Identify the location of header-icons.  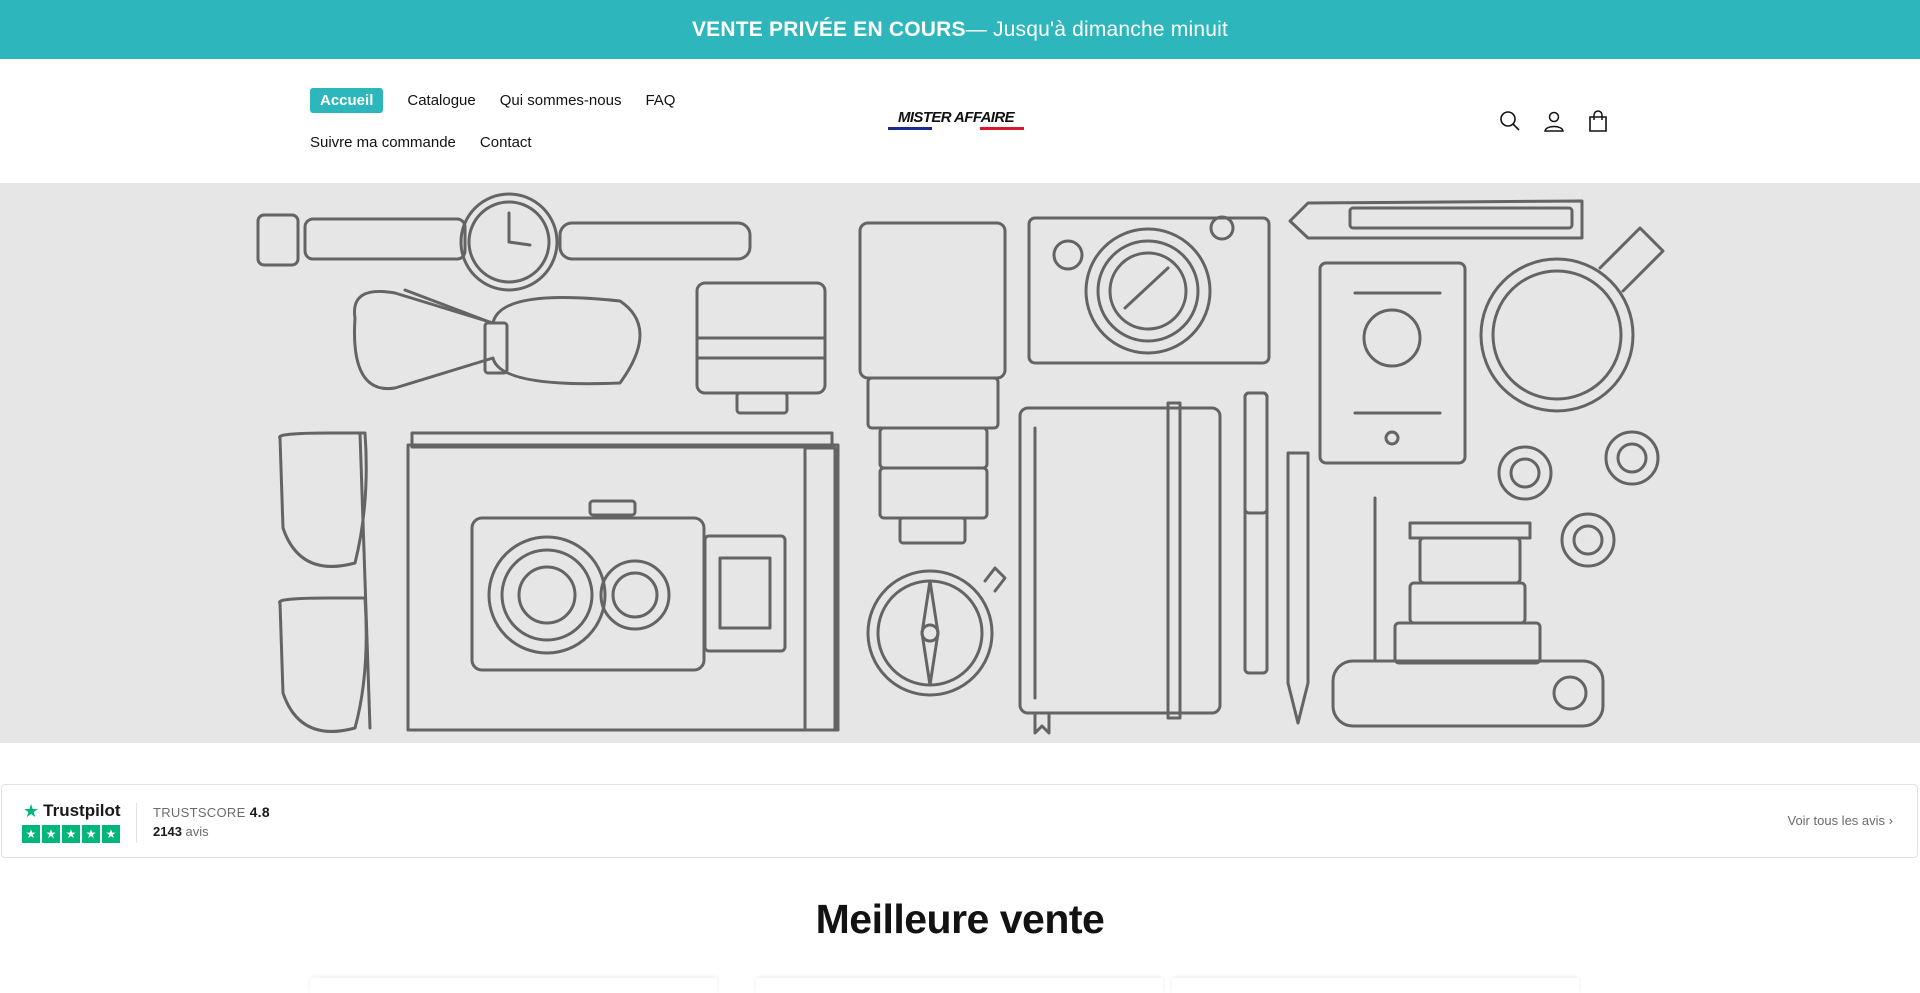
(1554, 121).